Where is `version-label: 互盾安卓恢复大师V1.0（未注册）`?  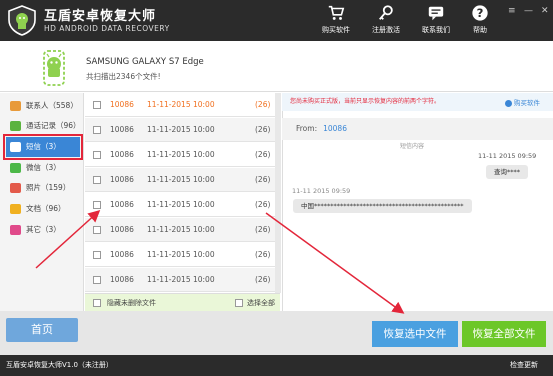
version-label: 互盾安卓恢复大师V1.0（未注册） is located at coordinates (59, 365).